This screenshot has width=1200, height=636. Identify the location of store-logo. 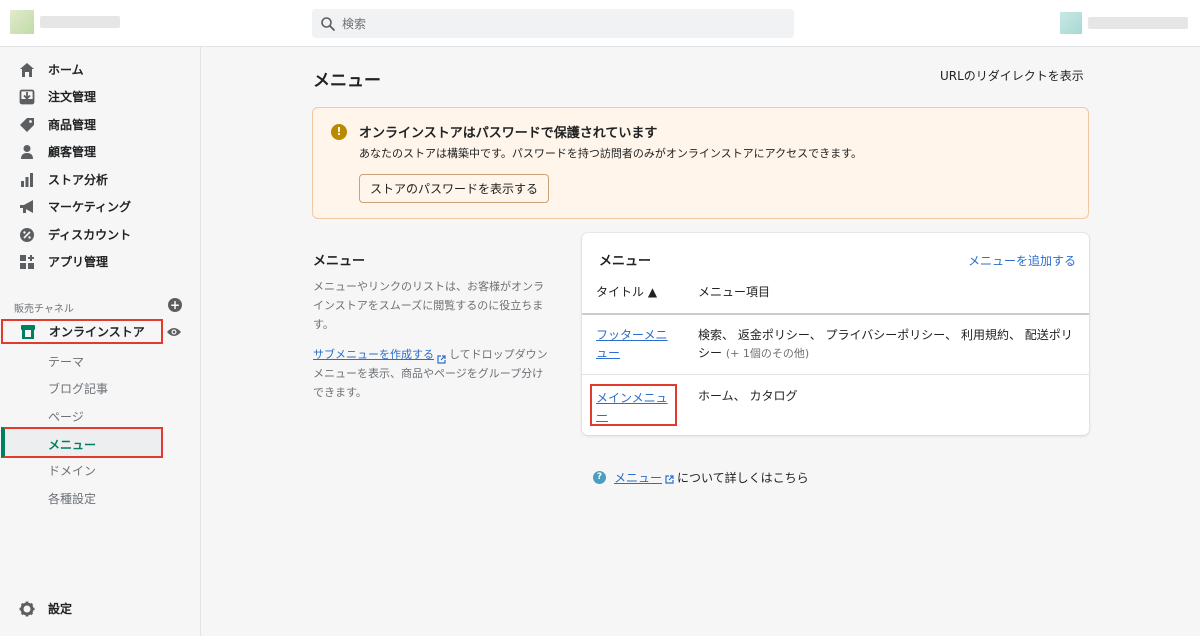
(71, 22).